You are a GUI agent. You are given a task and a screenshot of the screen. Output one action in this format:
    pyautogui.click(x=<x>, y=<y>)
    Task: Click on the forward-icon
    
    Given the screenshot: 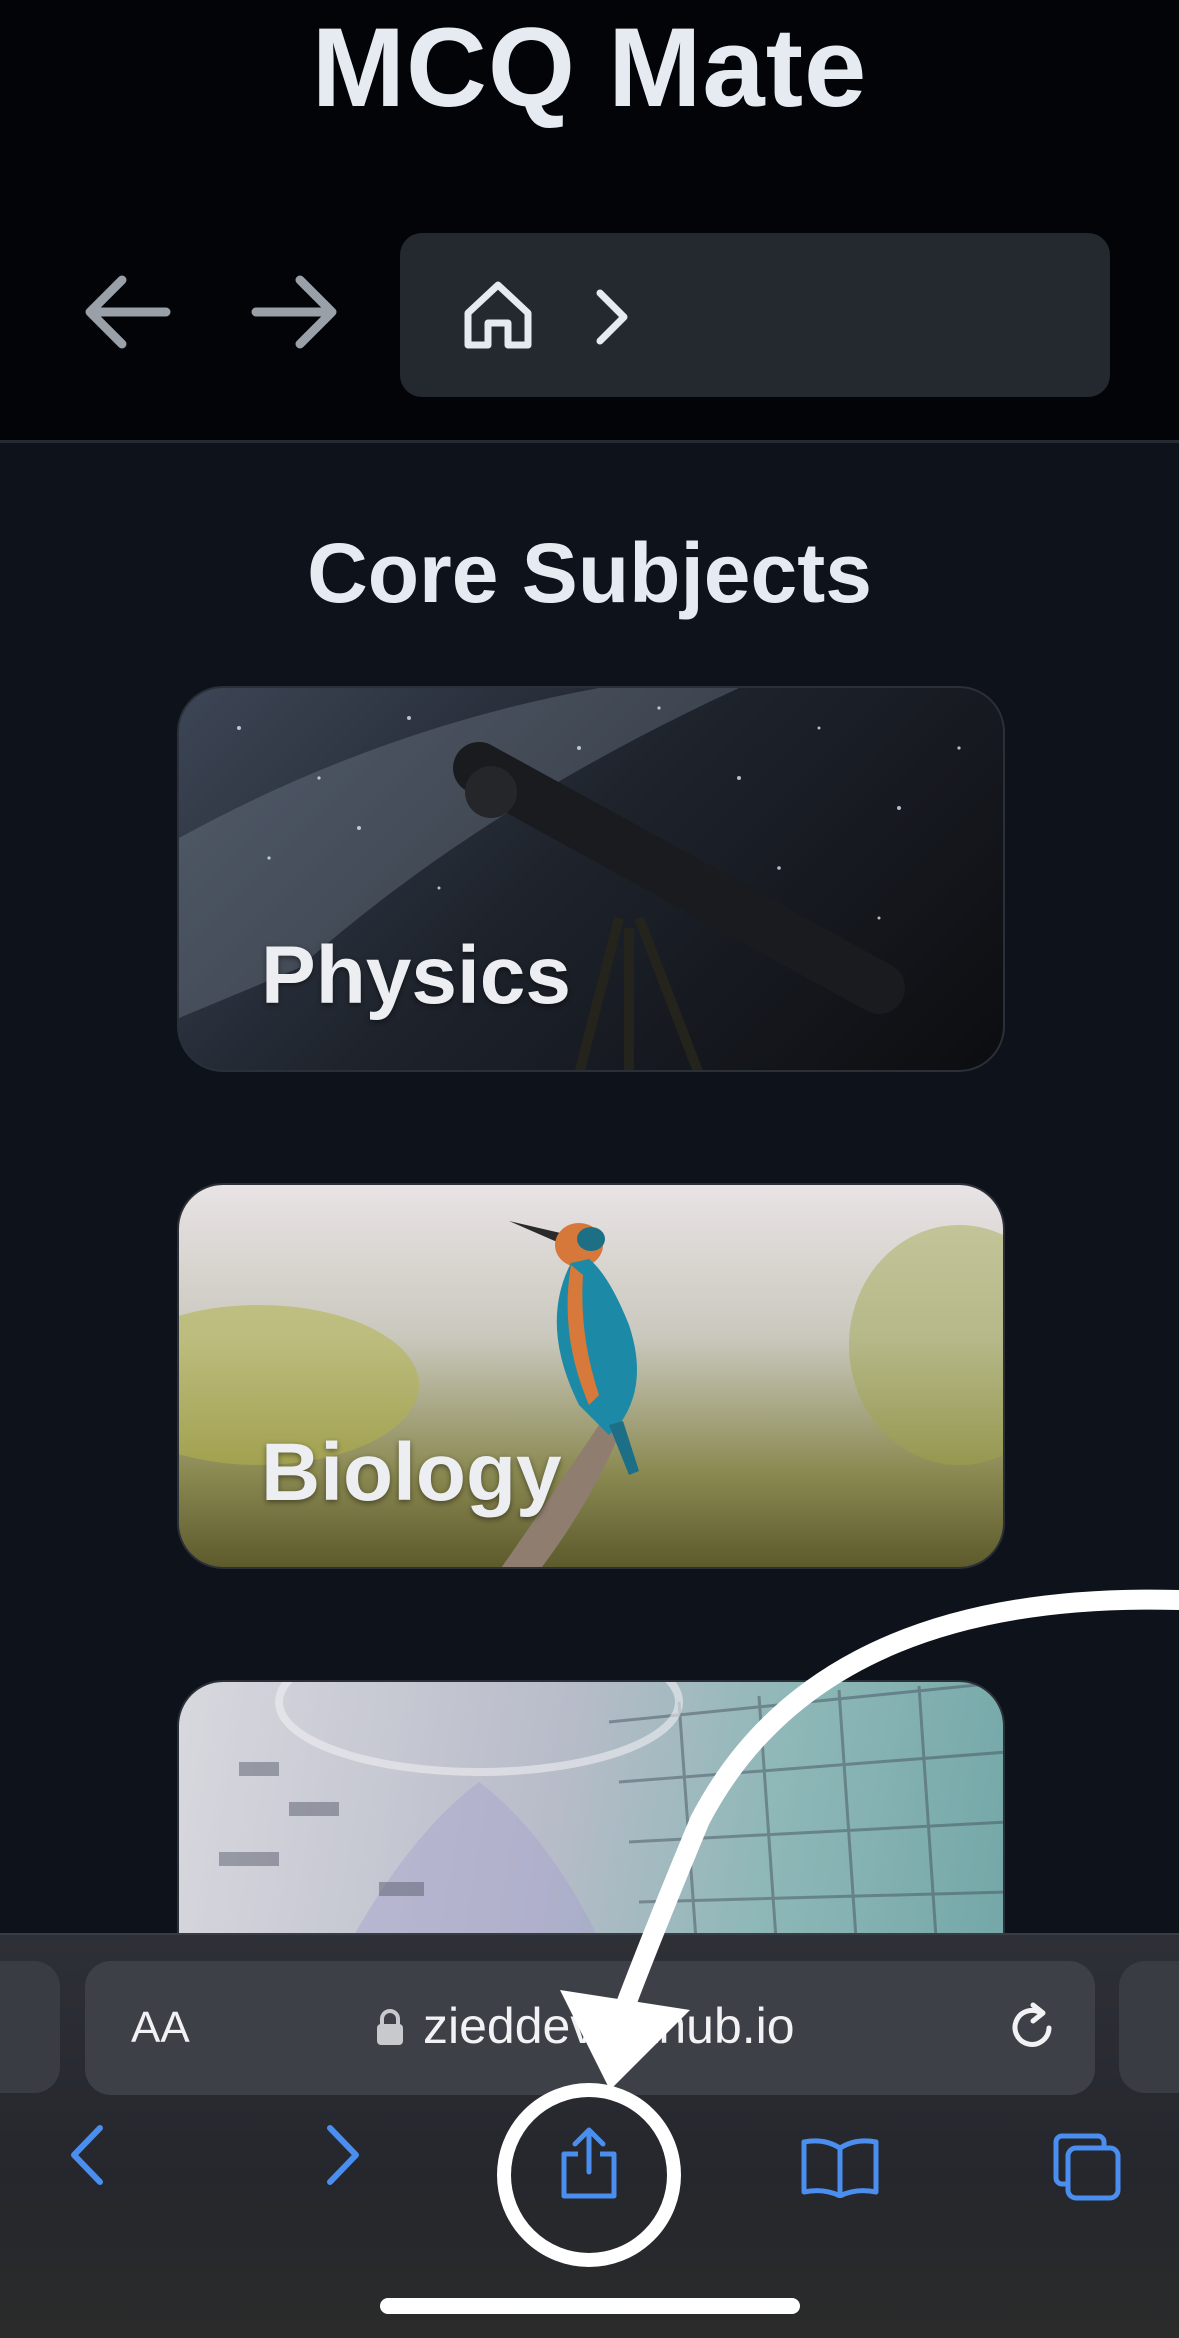 What is the action you would take?
    pyautogui.click(x=343, y=2155)
    